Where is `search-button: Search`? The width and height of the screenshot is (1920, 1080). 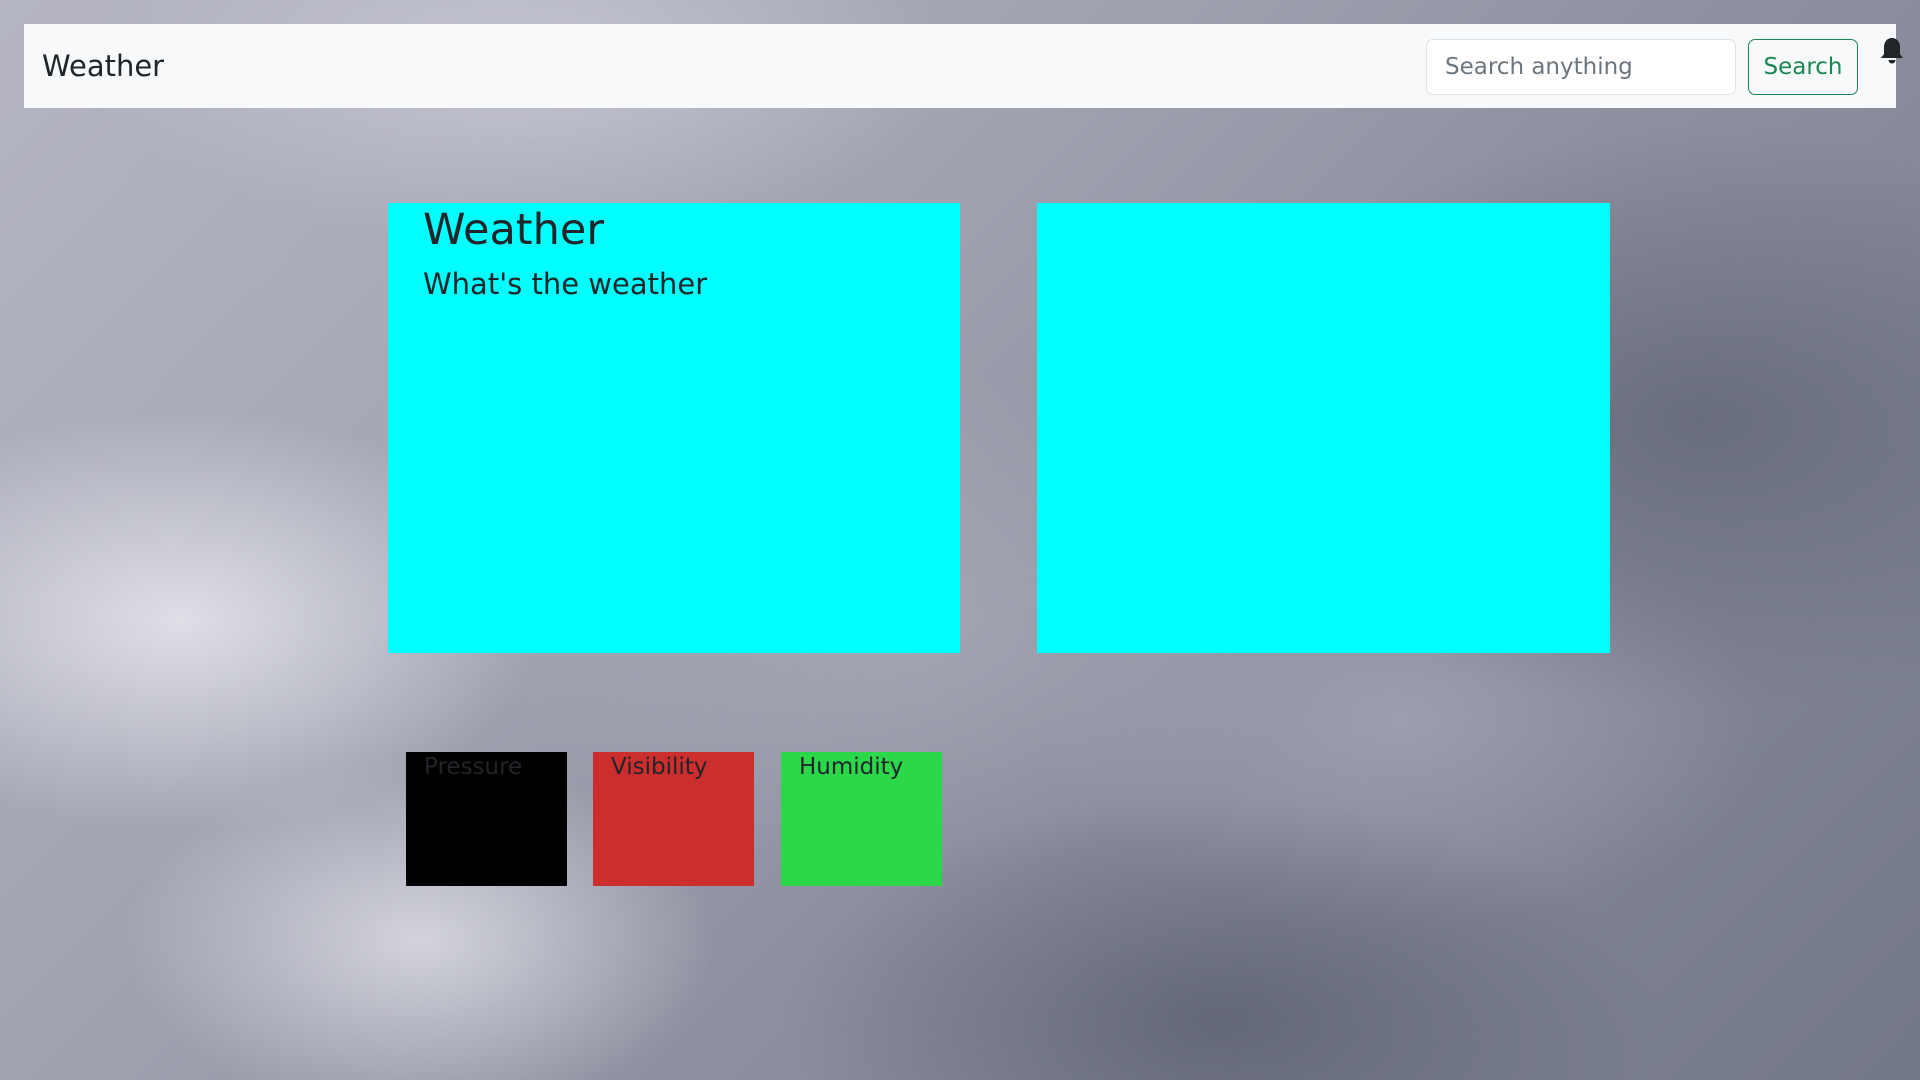
search-button: Search is located at coordinates (1803, 67).